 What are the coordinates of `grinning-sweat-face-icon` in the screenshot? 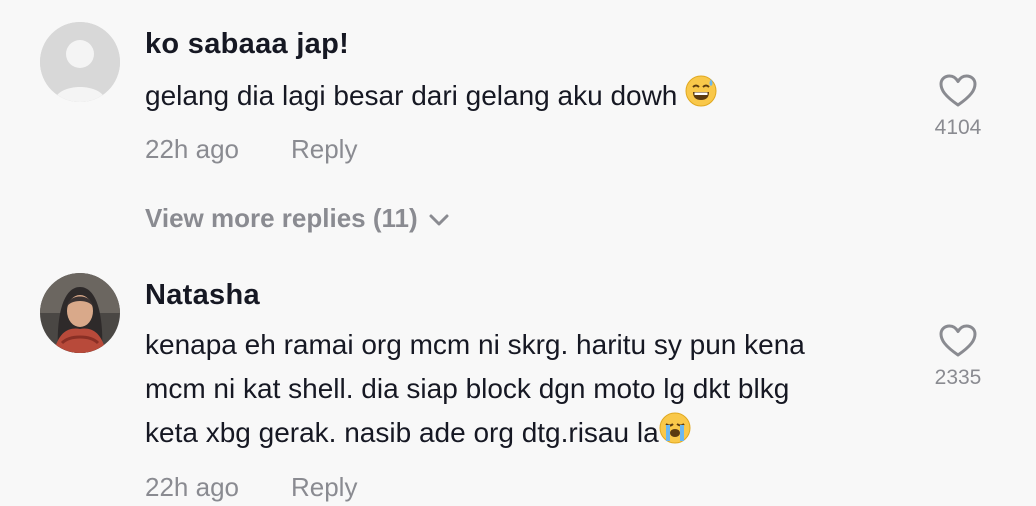 It's located at (701, 97).